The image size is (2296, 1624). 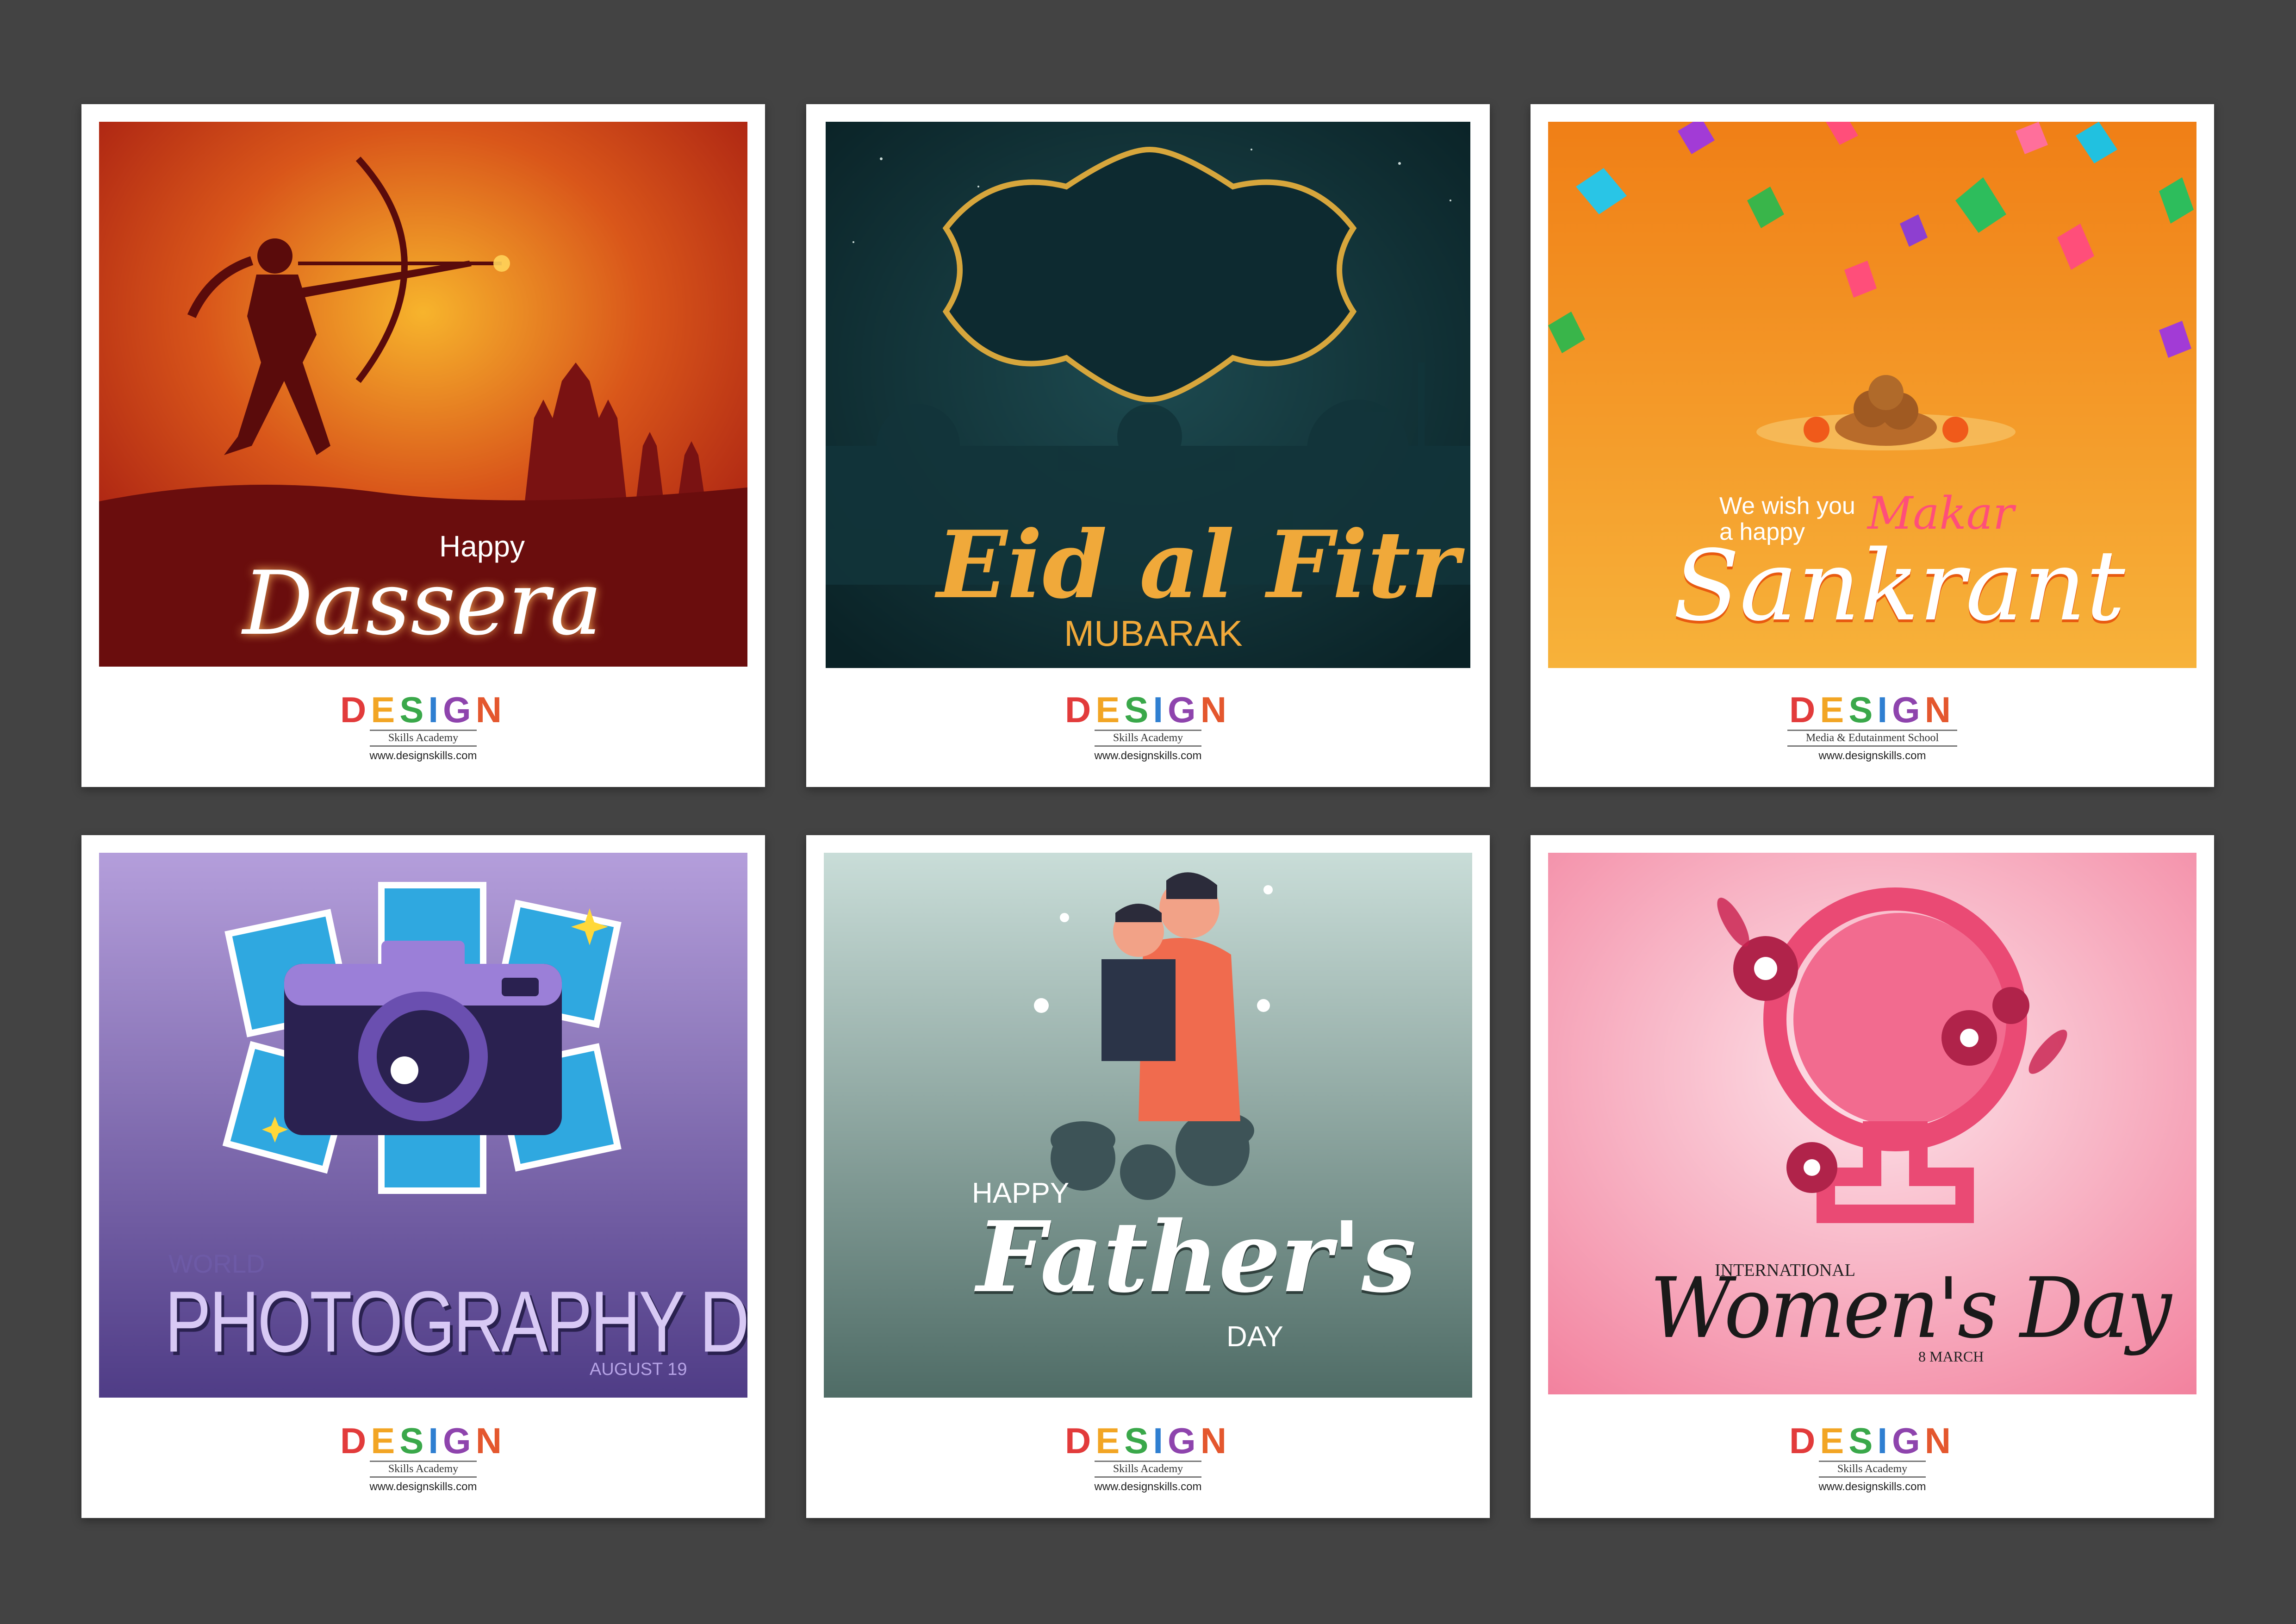 I want to click on dassera-artwork: Happy Dassera, so click(x=423, y=394).